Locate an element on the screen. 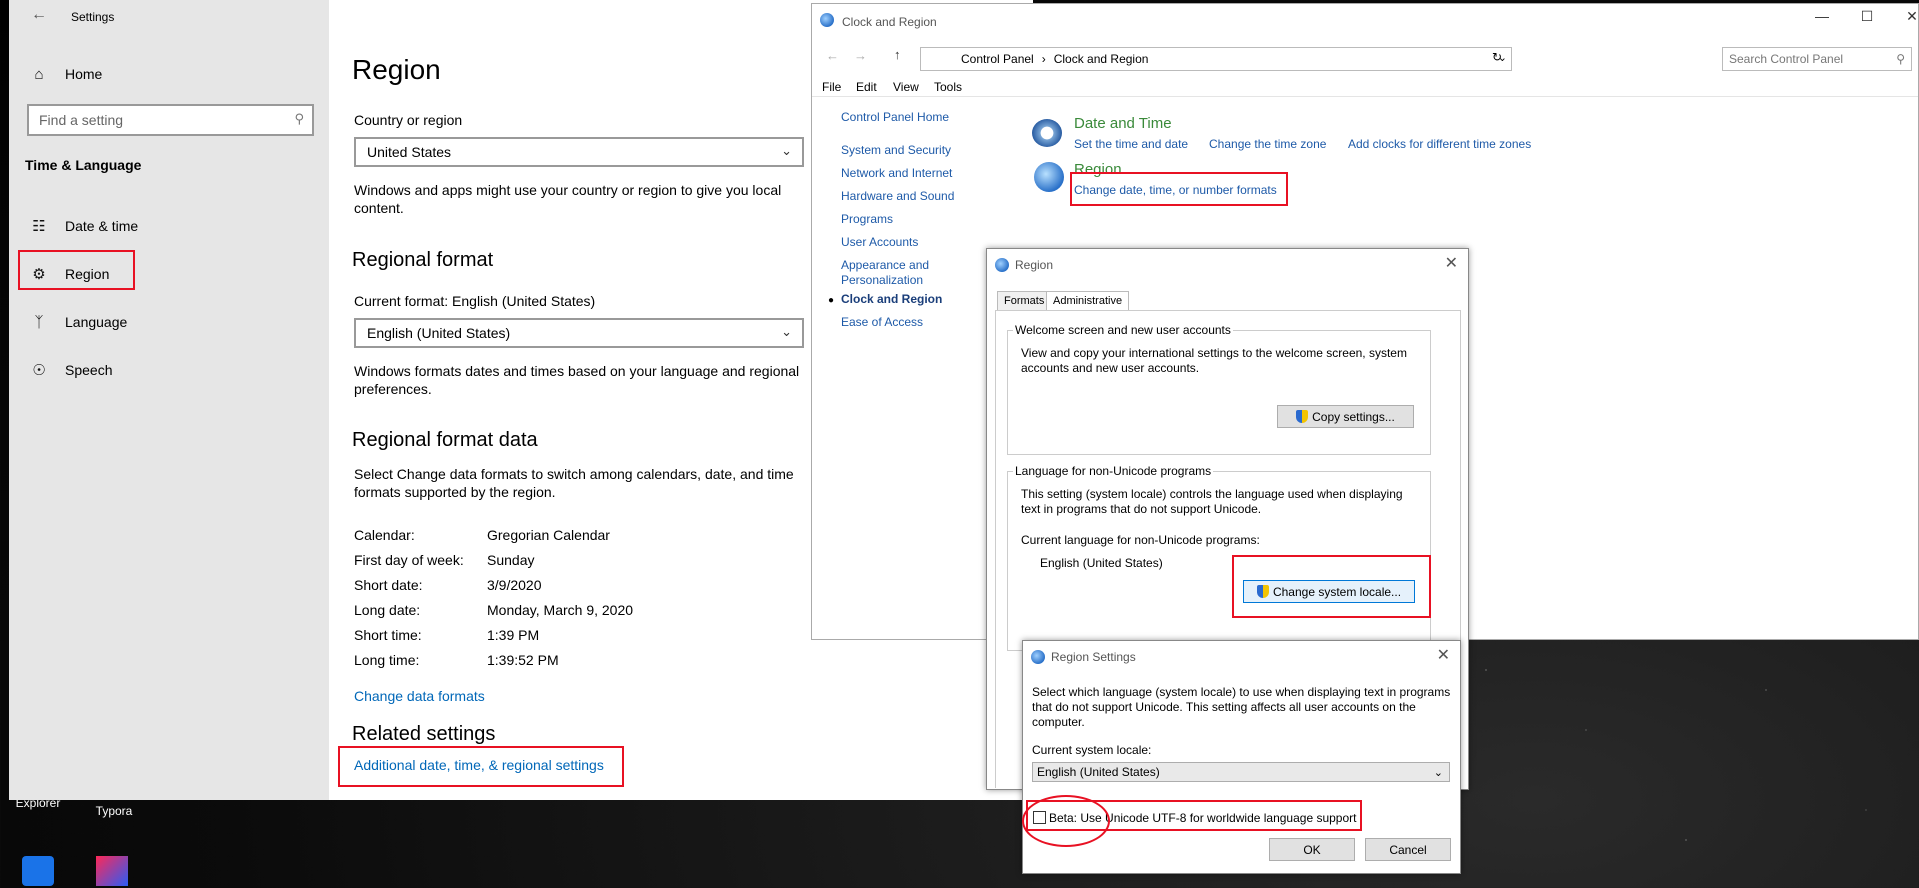 This screenshot has height=888, width=1919. country-value: United States is located at coordinates (409, 152).